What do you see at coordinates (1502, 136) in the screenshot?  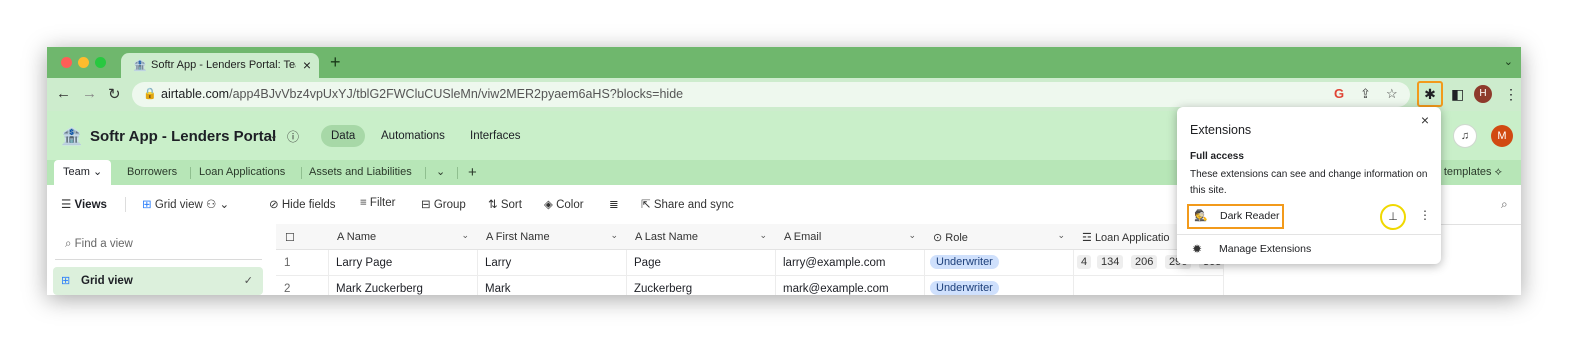 I see `user-avatar: M` at bounding box center [1502, 136].